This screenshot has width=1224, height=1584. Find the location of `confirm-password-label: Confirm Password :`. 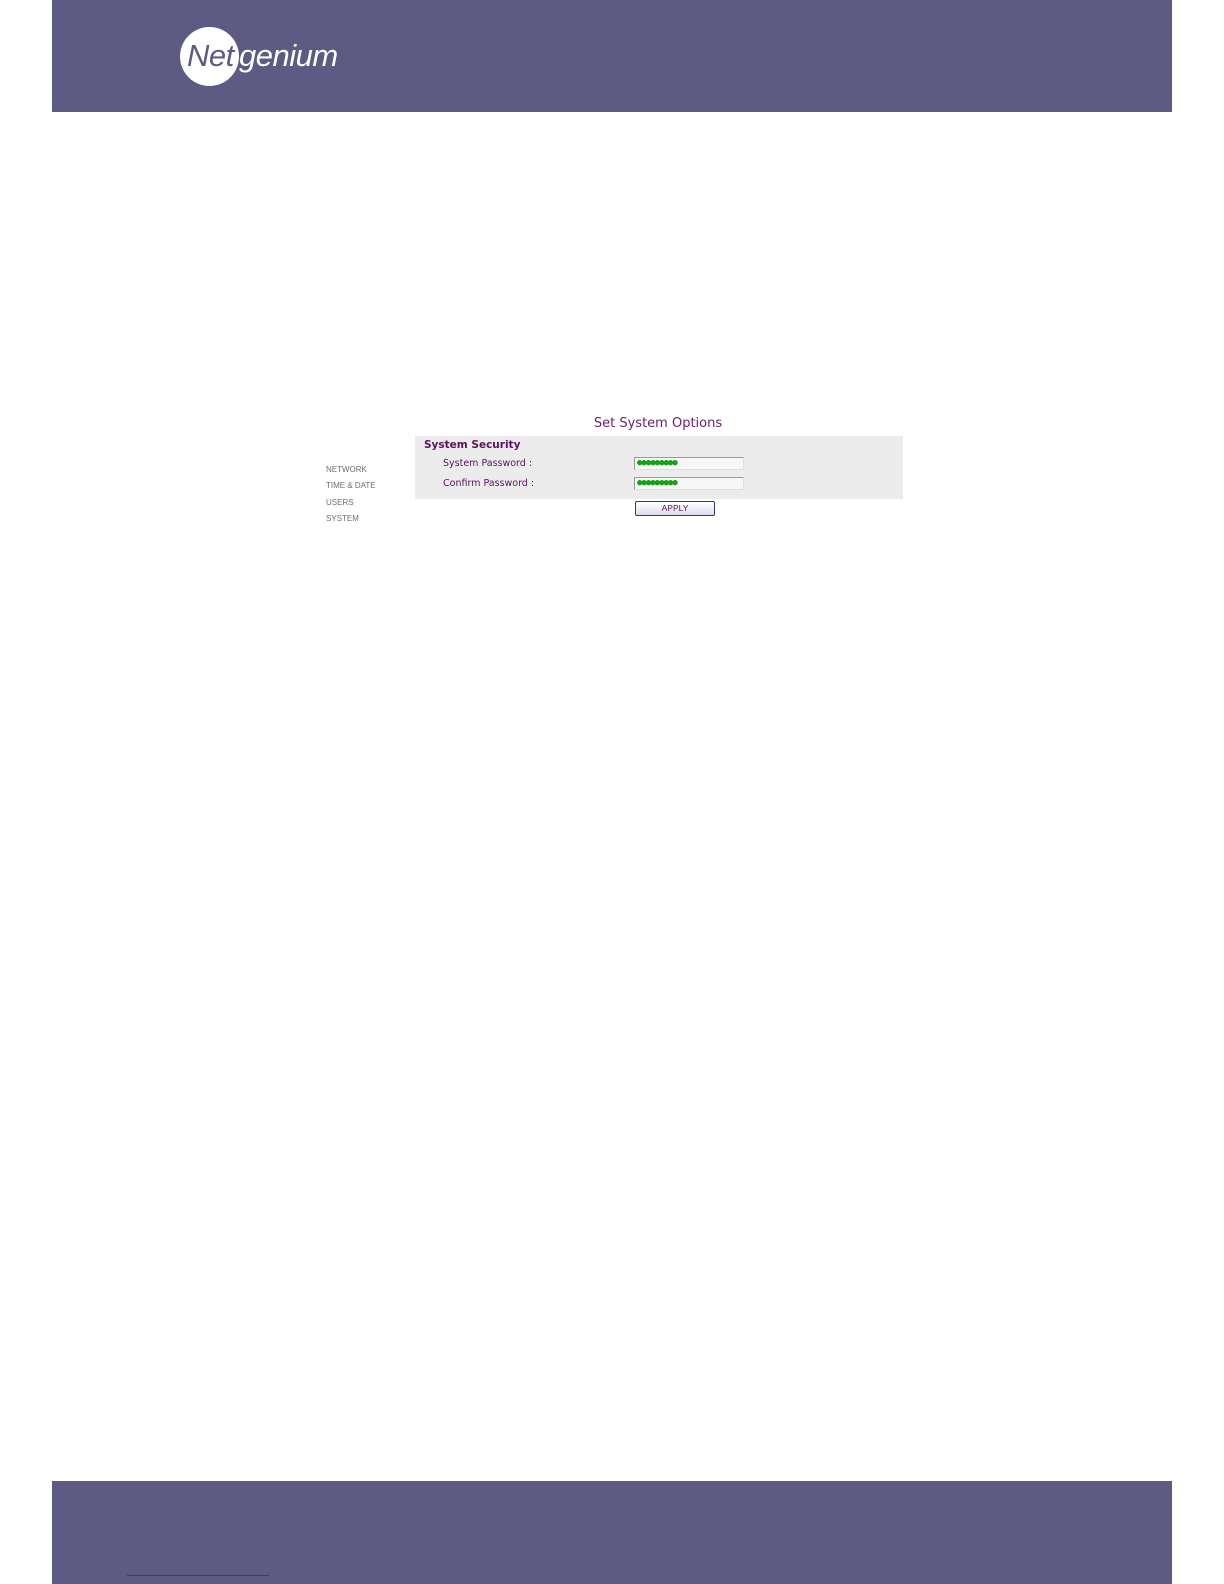

confirm-password-label: Confirm Password : is located at coordinates (489, 483).